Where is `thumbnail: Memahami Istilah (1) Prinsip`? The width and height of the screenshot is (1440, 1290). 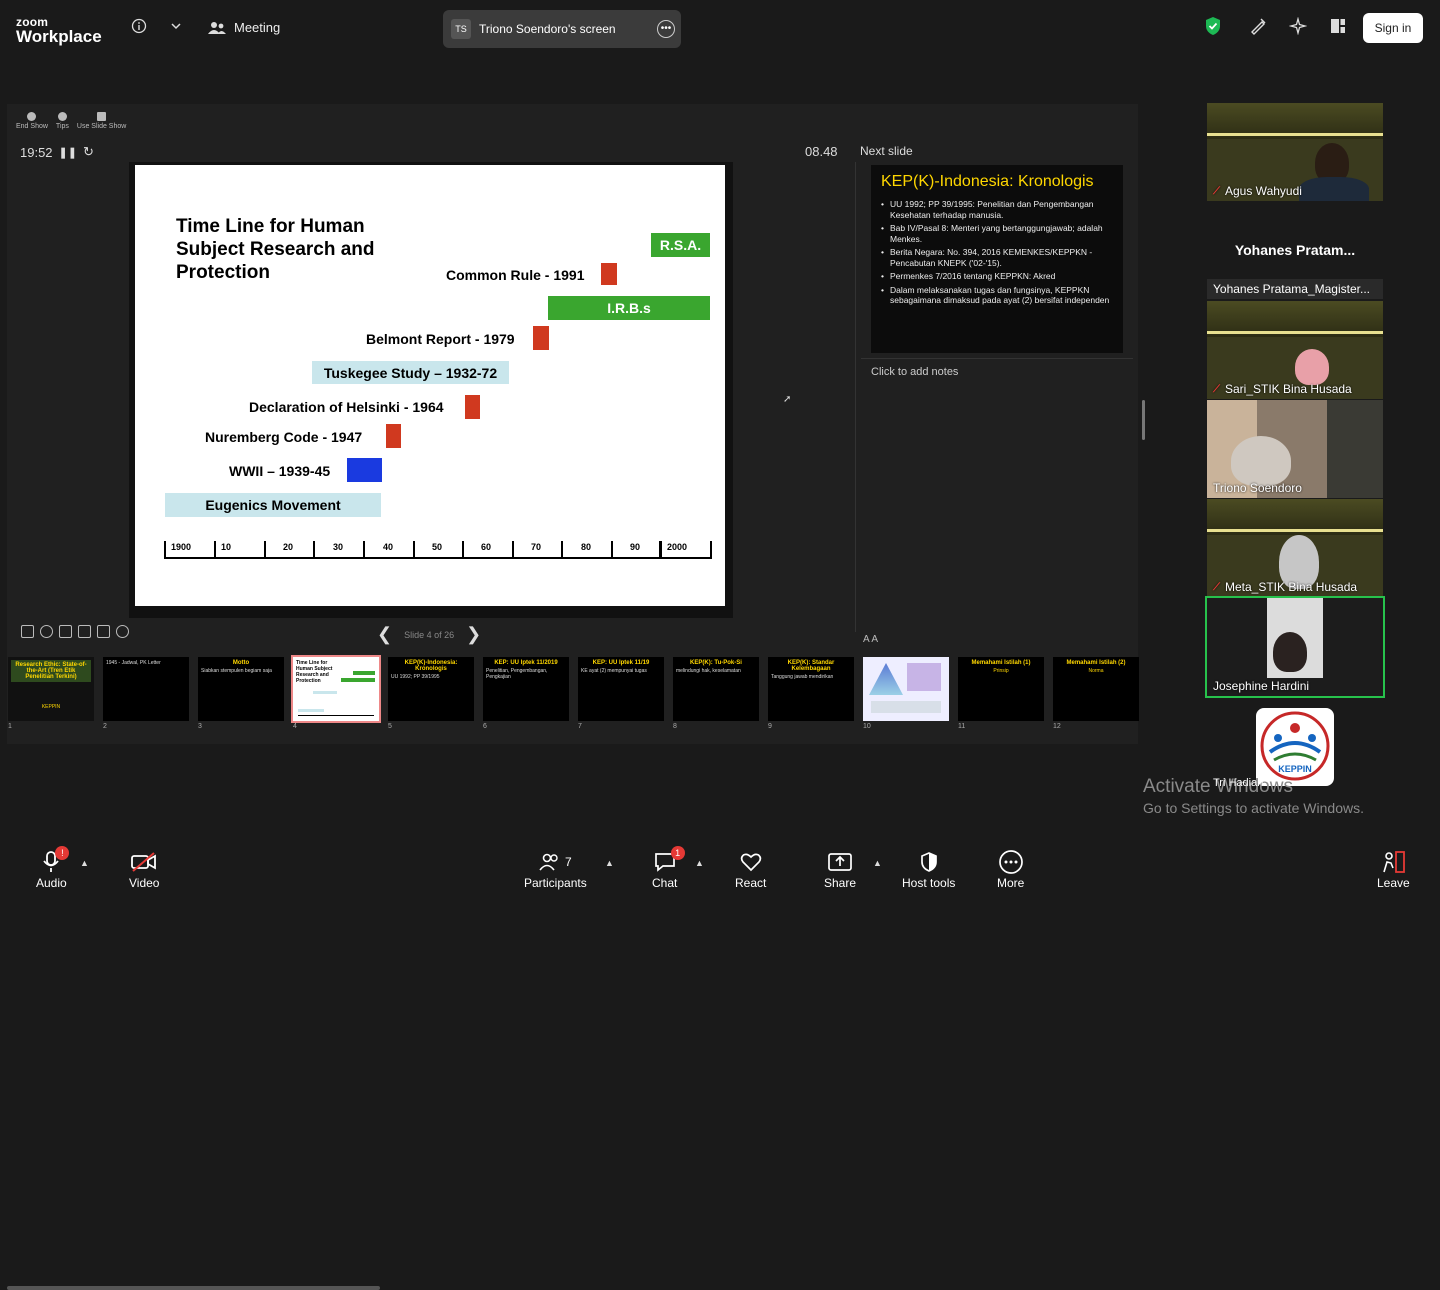 thumbnail: Memahami Istilah (1) Prinsip is located at coordinates (1001, 689).